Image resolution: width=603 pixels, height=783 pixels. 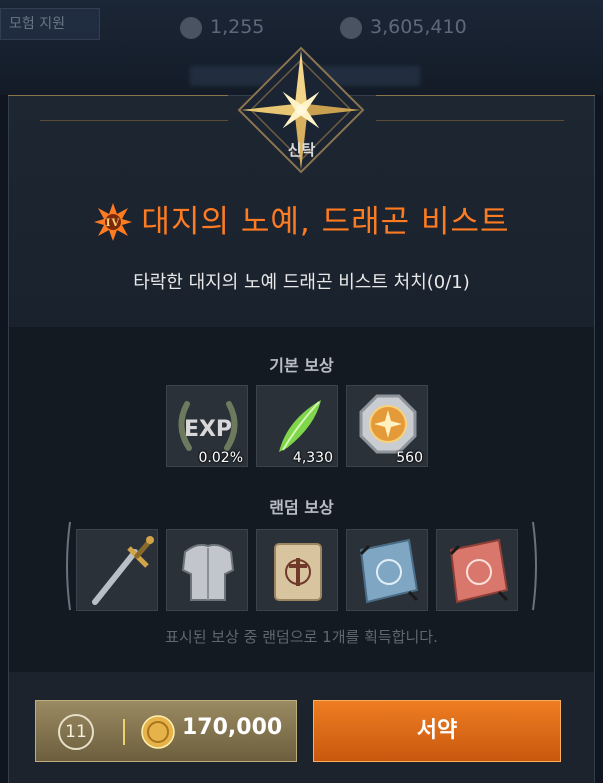 I want to click on random-rewards-title: 랜덤 보상, so click(x=301, y=507).